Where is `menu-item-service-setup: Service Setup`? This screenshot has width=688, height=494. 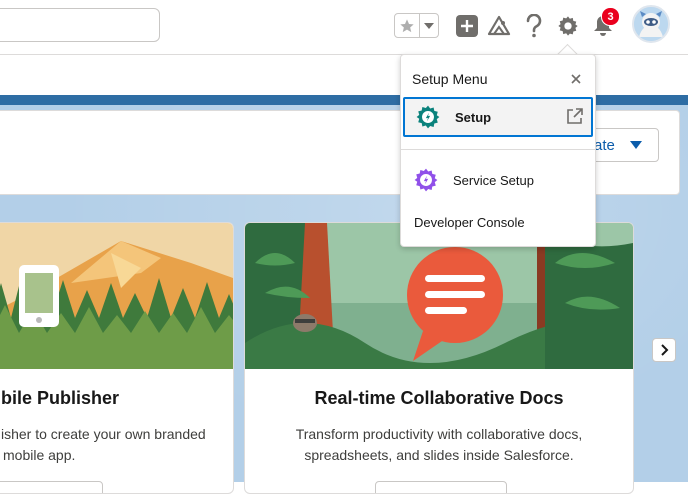
menu-item-service-setup: Service Setup is located at coordinates (498, 180).